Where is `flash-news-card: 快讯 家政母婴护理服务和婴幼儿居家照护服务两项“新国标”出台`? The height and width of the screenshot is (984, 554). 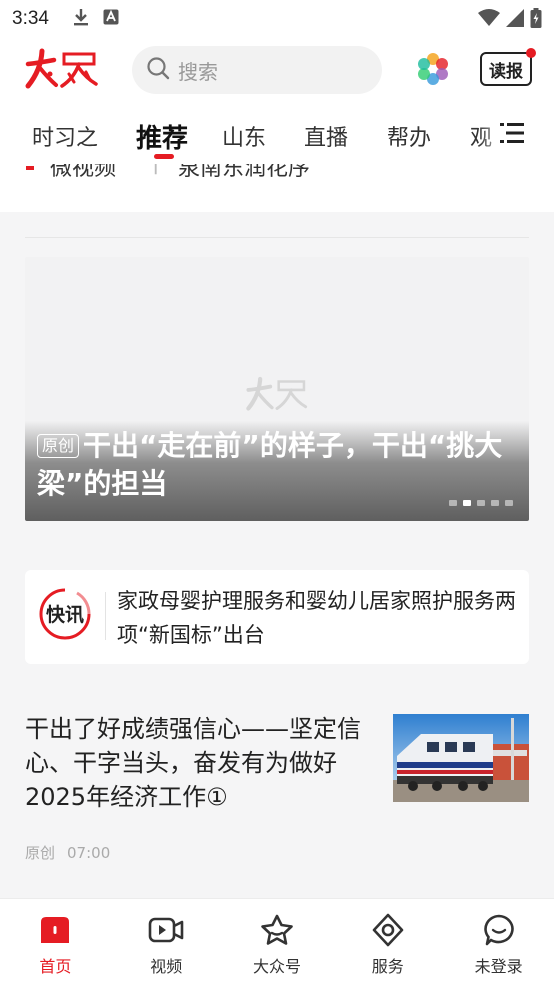
flash-news-card: 快讯 家政母婴护理服务和婴幼儿居家照护服务两项“新国标”出台 is located at coordinates (277, 617).